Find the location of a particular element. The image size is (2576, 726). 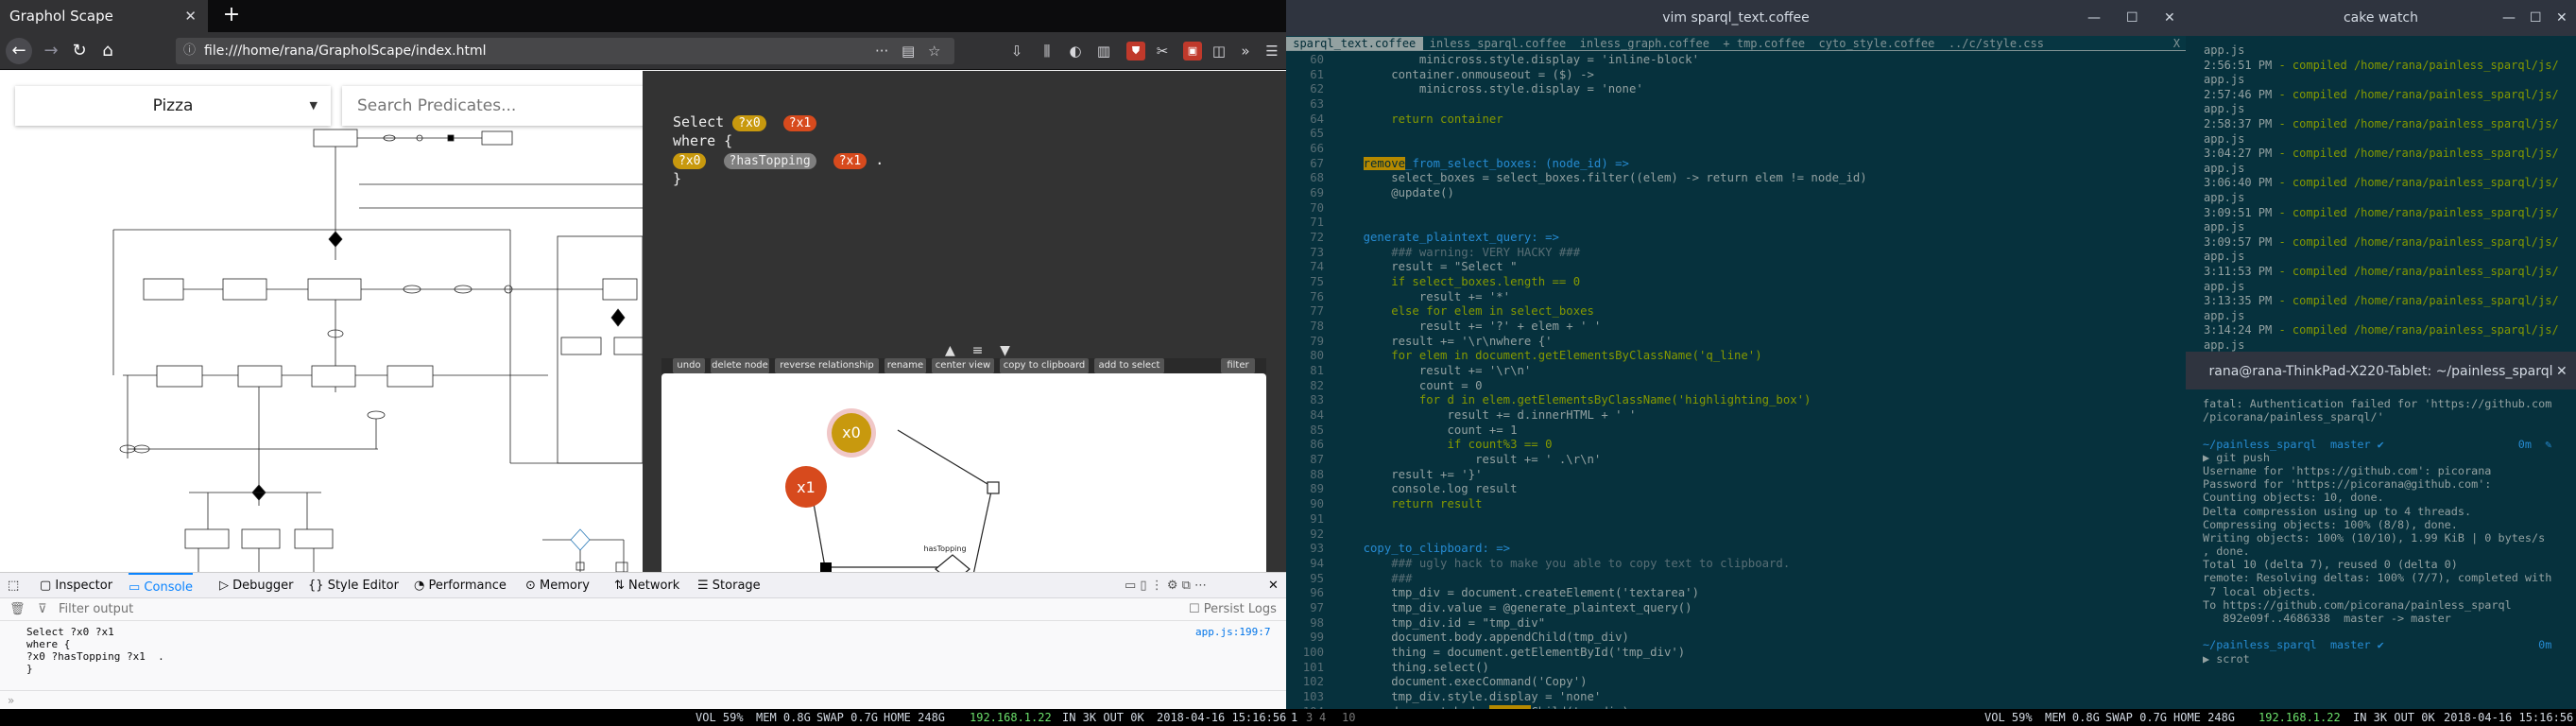

code-line: 99 document.body.appendChild(tmp_div) is located at coordinates (1736, 639).